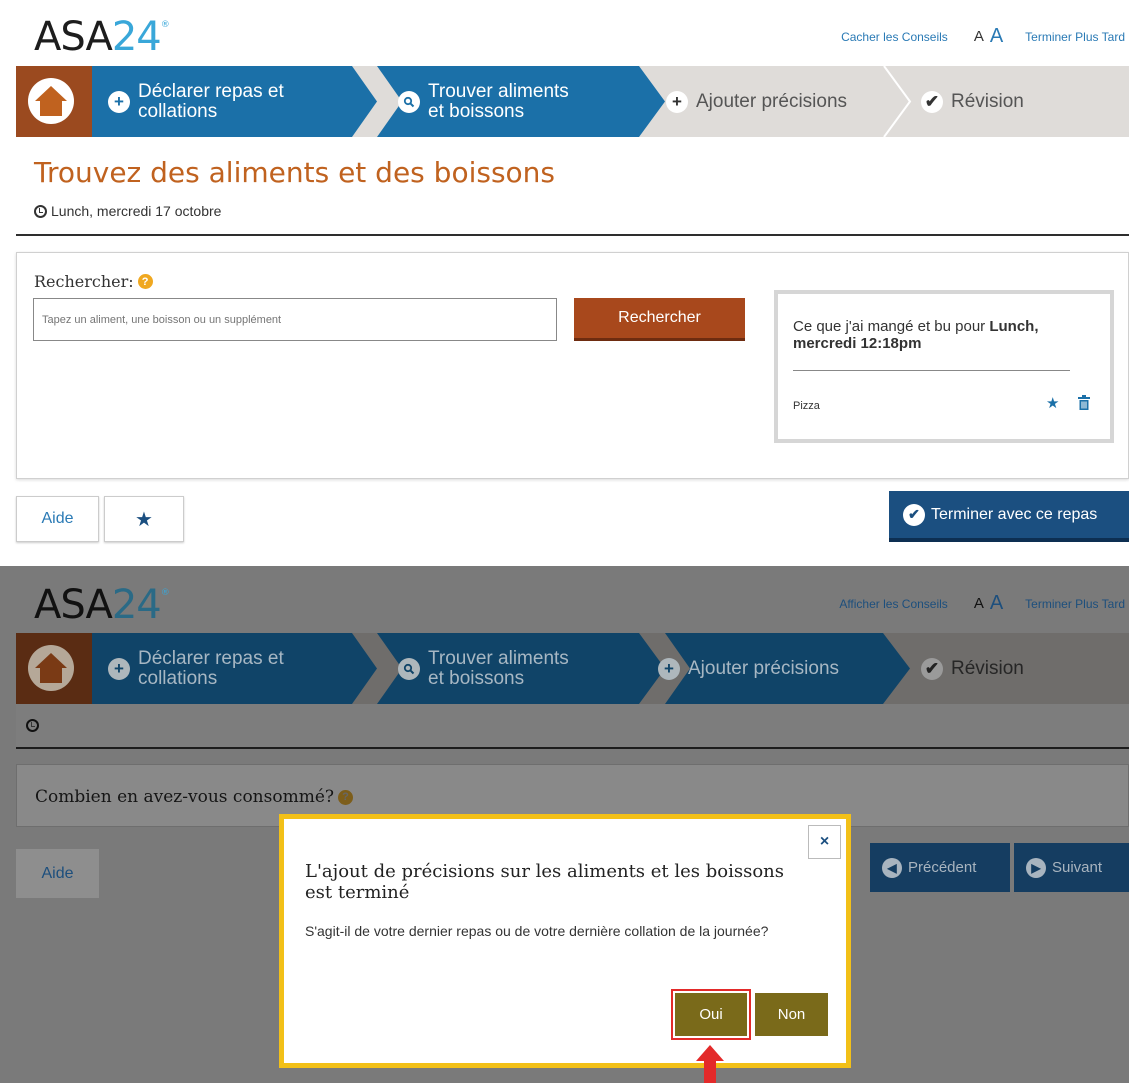  What do you see at coordinates (756, 101) in the screenshot?
I see `step-add-details: + Ajouter précisions` at bounding box center [756, 101].